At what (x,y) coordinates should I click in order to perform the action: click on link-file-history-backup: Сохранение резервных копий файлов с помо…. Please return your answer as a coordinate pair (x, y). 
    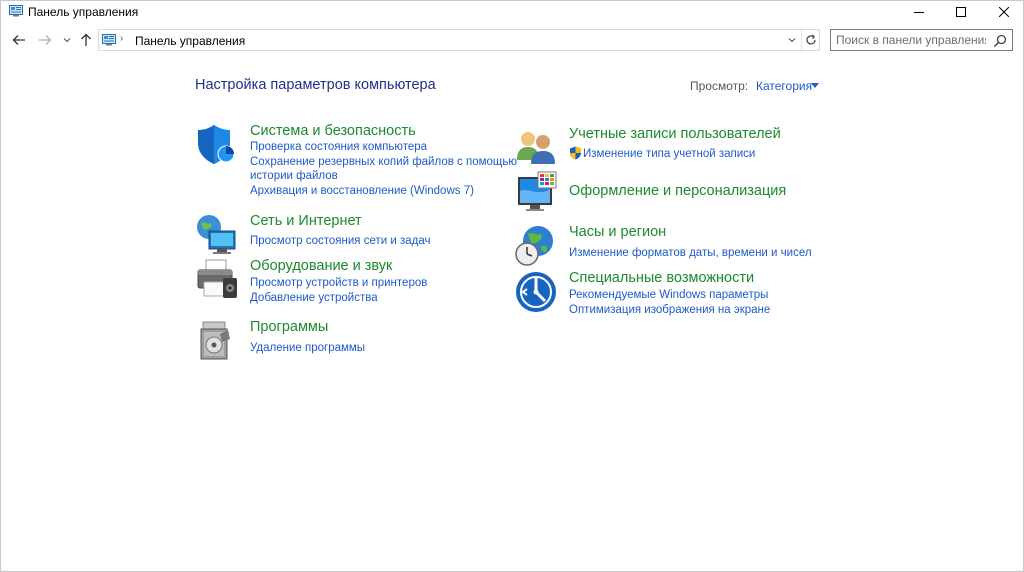
    Looking at the image, I should click on (383, 162).